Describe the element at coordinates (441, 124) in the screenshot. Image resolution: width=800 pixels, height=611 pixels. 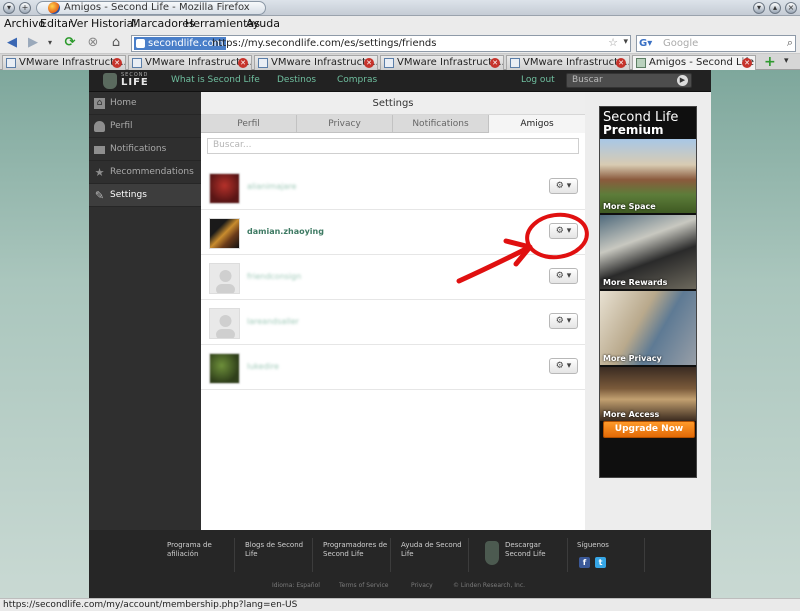
I see `tab-notifications: Notifications` at that location.